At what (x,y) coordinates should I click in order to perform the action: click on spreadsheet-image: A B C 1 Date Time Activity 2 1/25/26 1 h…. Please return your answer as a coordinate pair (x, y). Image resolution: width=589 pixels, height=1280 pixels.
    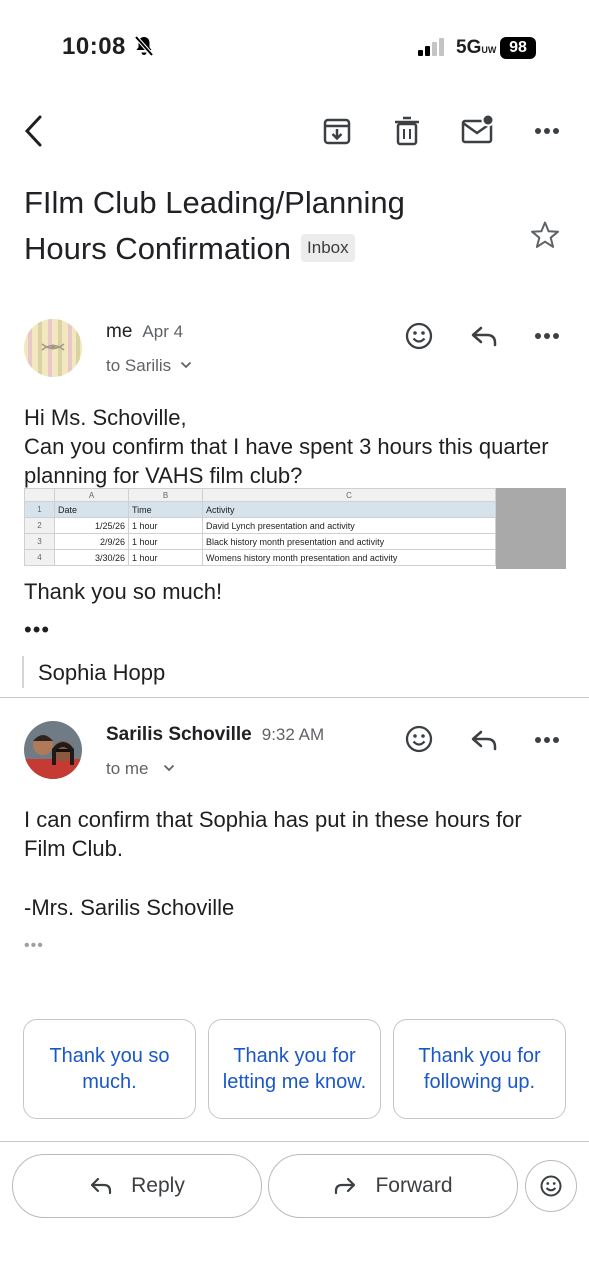
    Looking at the image, I should click on (260, 528).